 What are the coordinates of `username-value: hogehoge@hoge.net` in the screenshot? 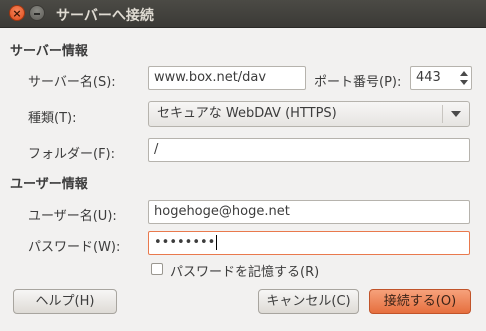 It's located at (222, 211).